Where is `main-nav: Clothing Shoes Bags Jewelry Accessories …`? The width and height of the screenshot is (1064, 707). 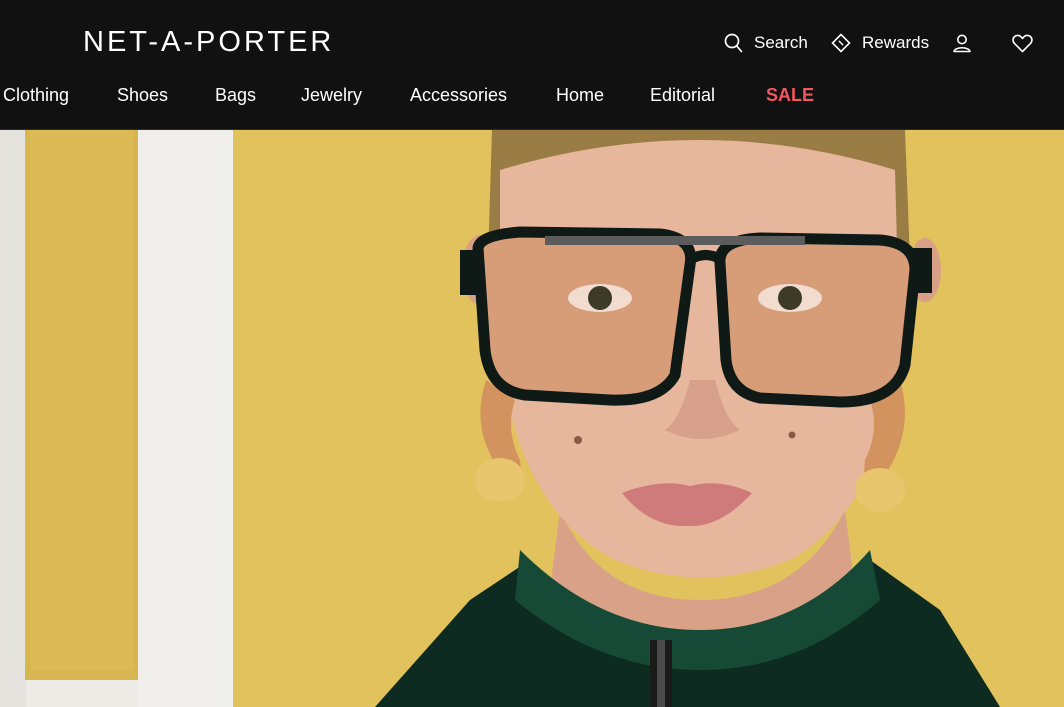 main-nav: Clothing Shoes Bags Jewelry Accessories … is located at coordinates (532, 97).